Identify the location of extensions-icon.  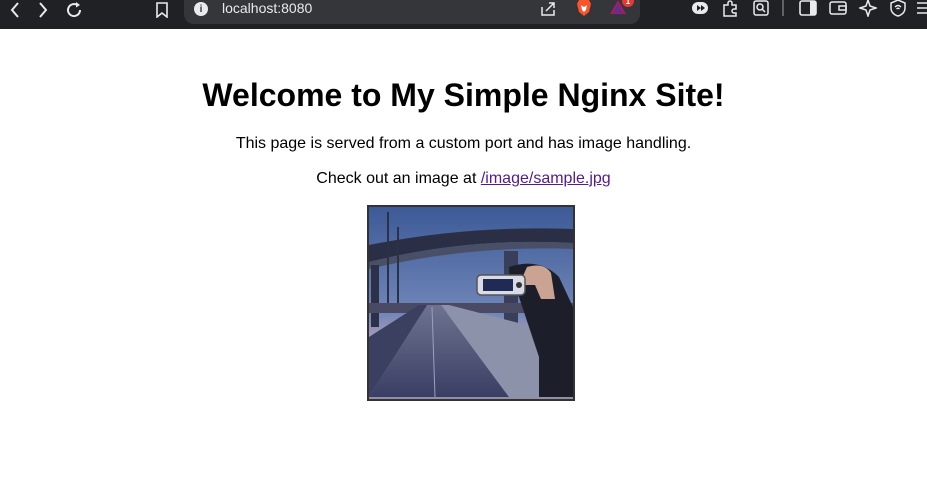
(730, 9).